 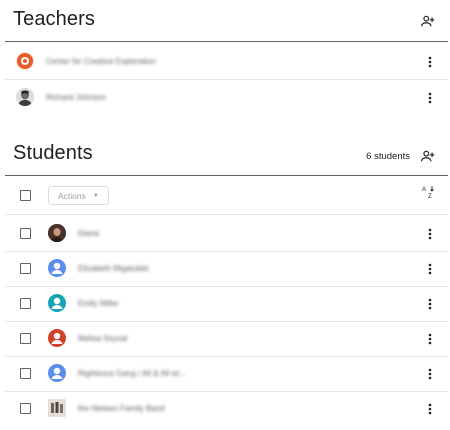 I want to click on student-name: the Nielsen Family Band, so click(x=121, y=408).